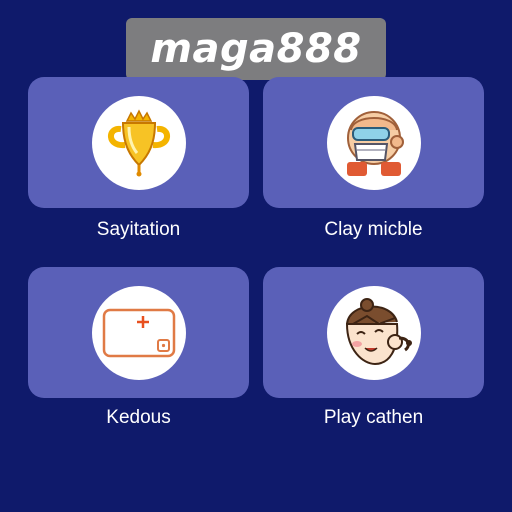  I want to click on tablet-icon, so click(138, 332).